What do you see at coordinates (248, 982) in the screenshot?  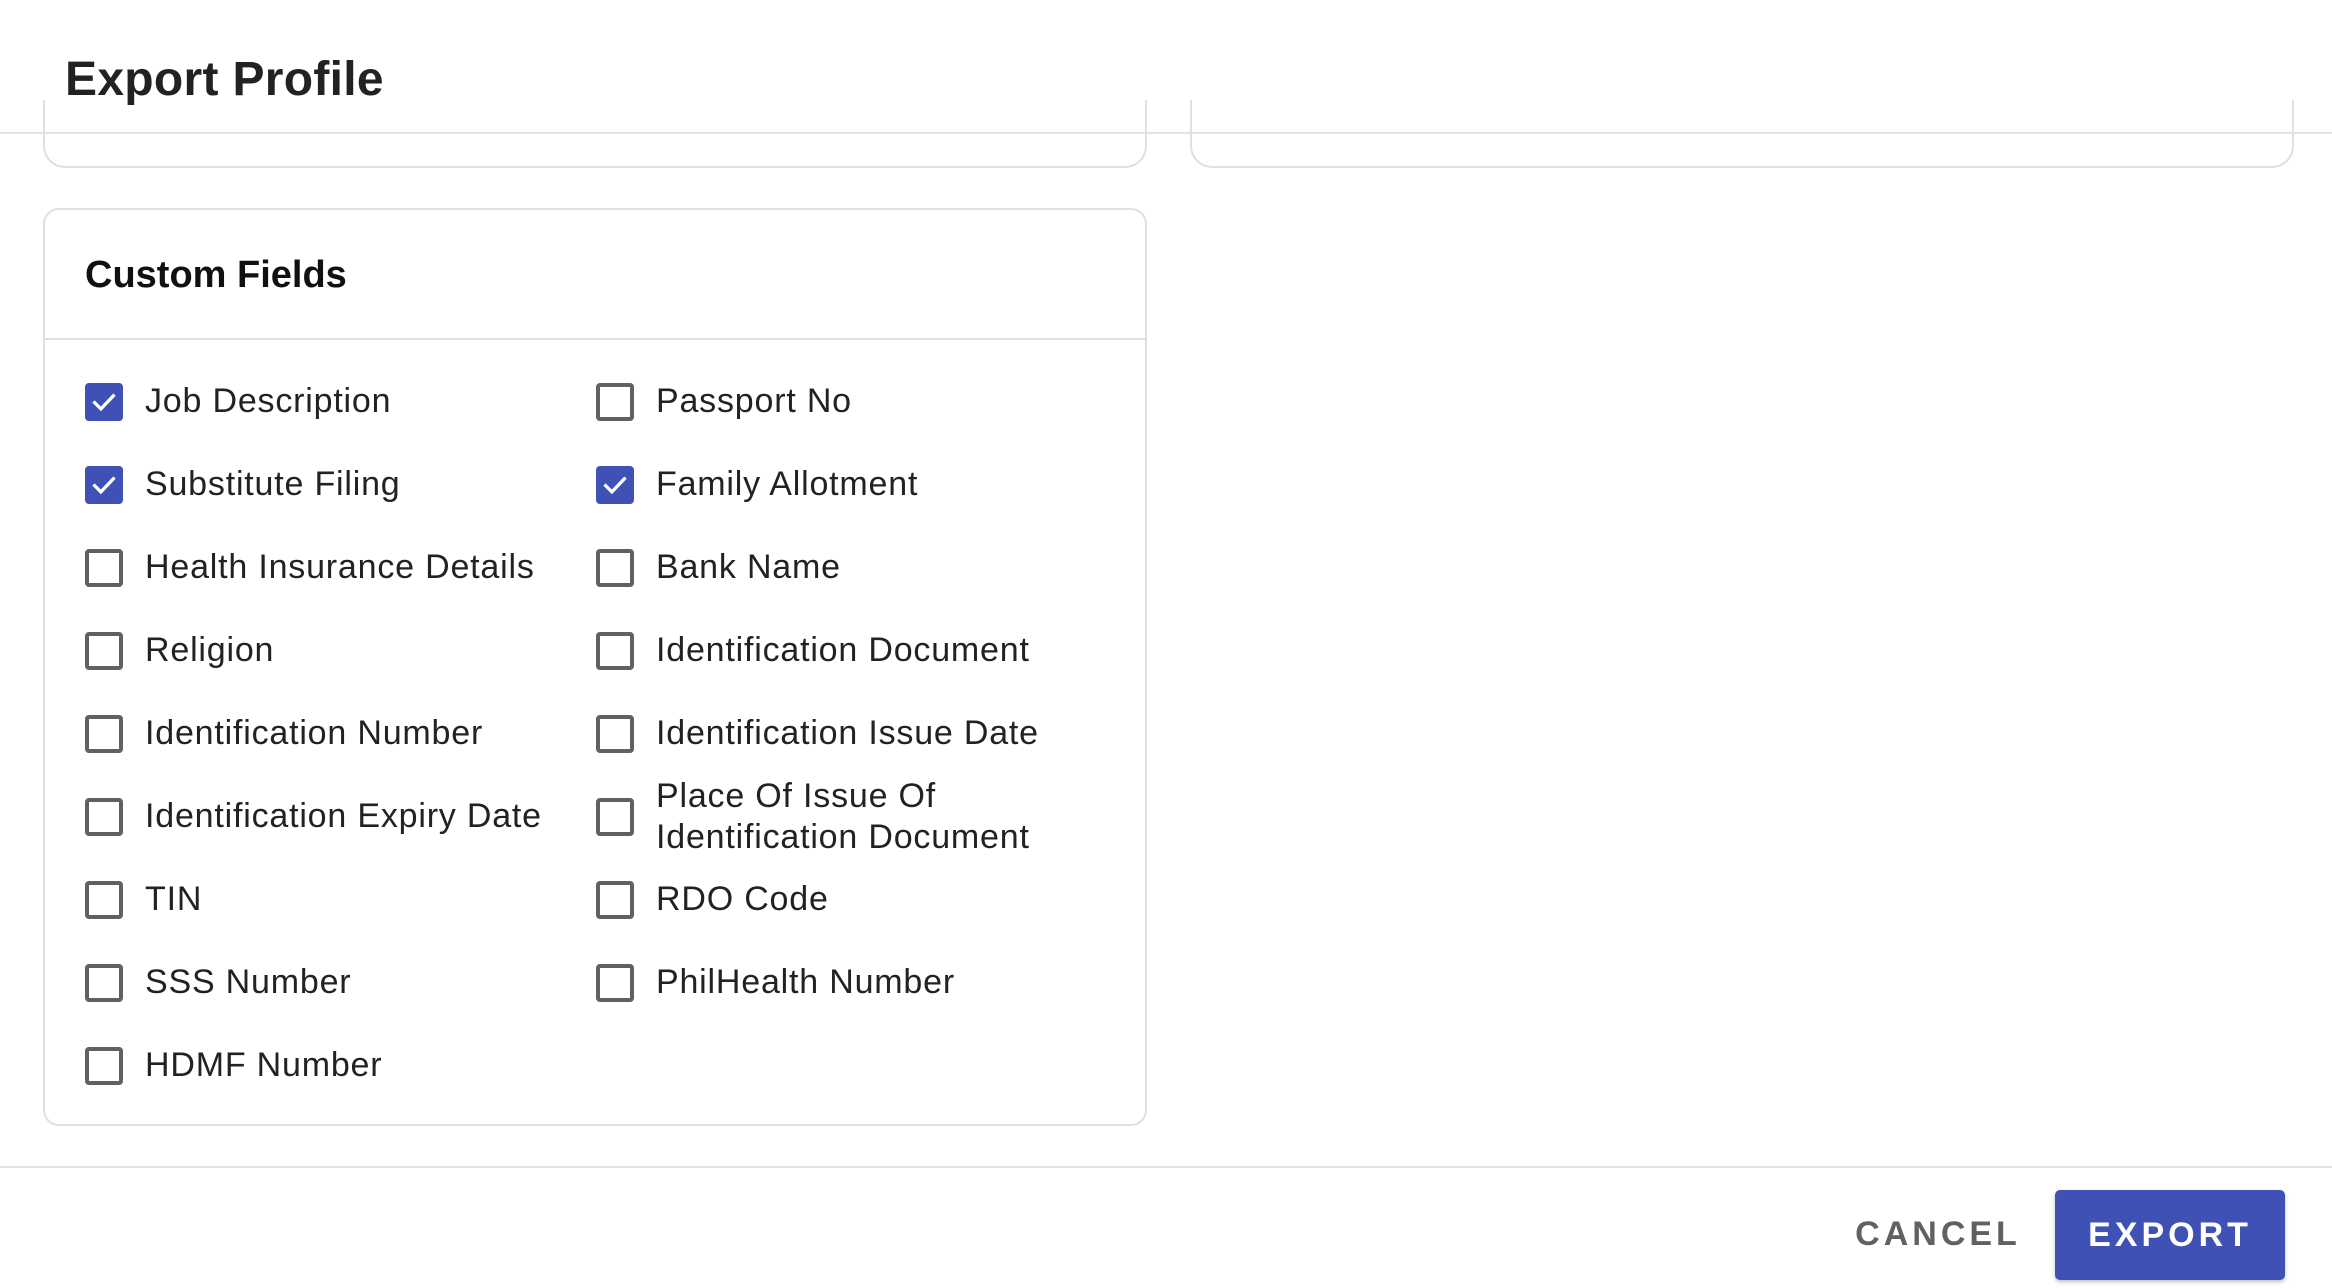 I see `custom-field-label: SSS Number` at bounding box center [248, 982].